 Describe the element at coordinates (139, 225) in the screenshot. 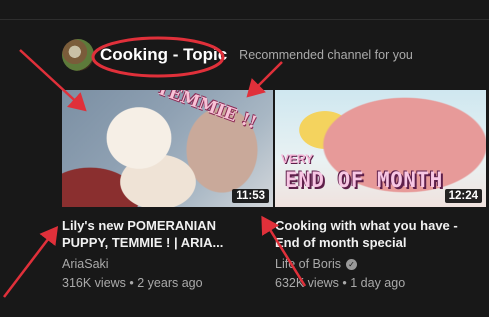

I see `video-title-line: Lily's new POMERANIAN` at that location.